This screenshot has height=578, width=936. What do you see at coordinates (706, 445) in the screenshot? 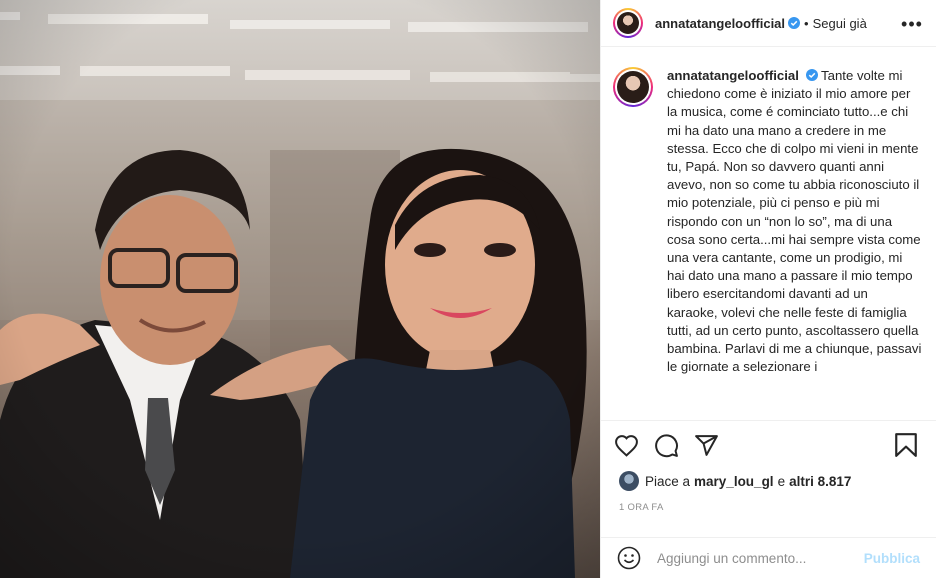
I see `share-icon` at bounding box center [706, 445].